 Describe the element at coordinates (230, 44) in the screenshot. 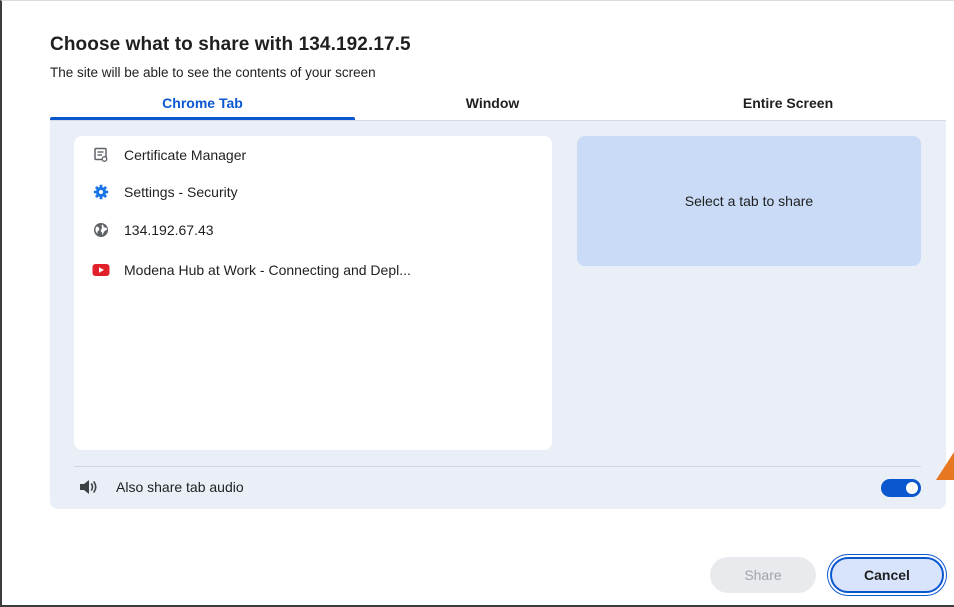

I see `dialog-title: Choose what to share with 134.192.17.5` at that location.